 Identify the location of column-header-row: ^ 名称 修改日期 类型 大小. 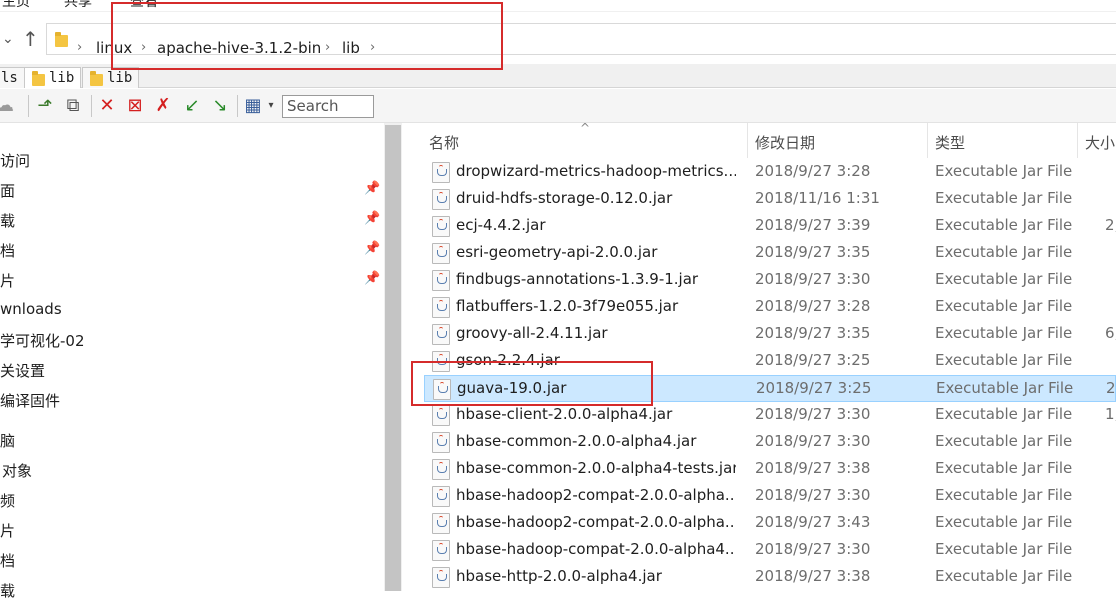
(759, 139).